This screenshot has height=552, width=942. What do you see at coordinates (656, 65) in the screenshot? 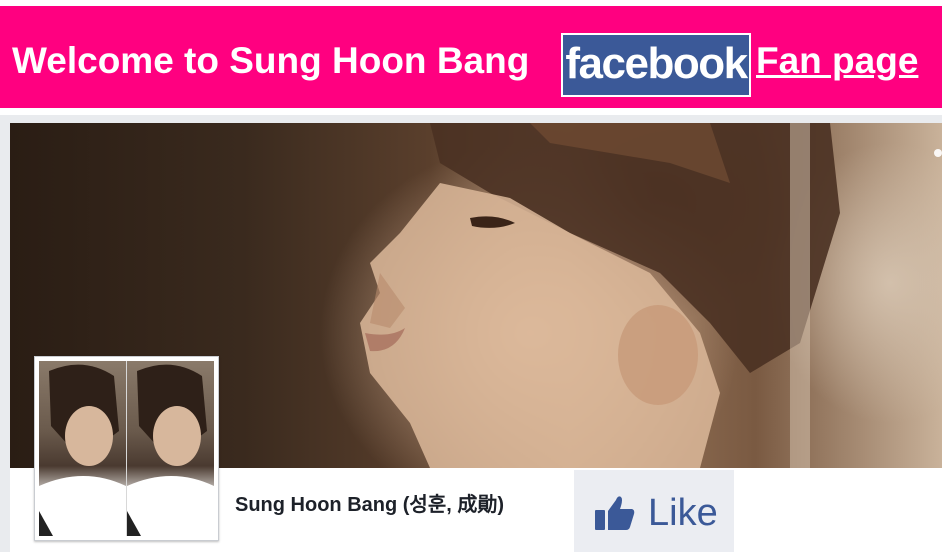
I see `facebook-logo: facebook` at bounding box center [656, 65].